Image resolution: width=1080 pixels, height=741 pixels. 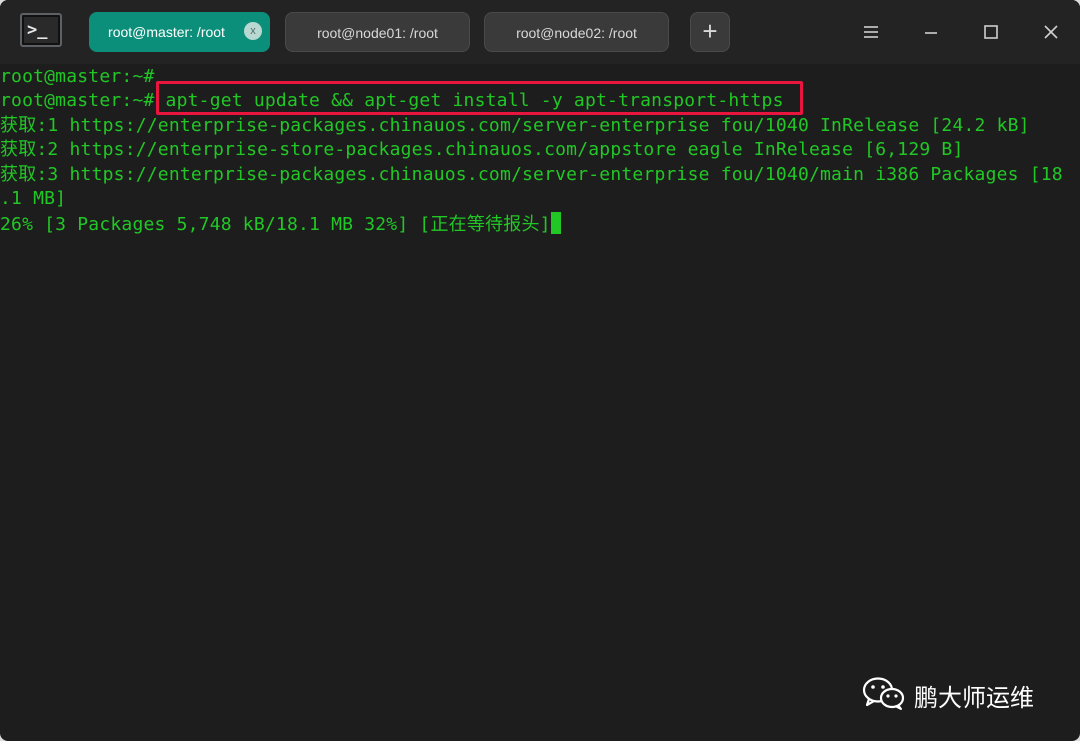 I want to click on tab-root-master: root@master: /root x, so click(x=179, y=32).